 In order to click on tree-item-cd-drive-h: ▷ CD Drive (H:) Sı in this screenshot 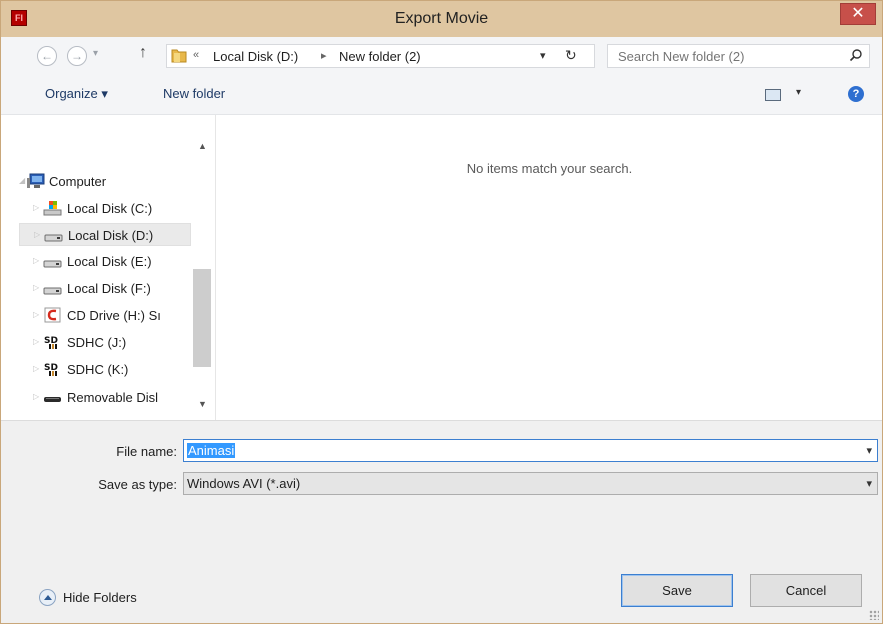, I will do `click(105, 315)`.